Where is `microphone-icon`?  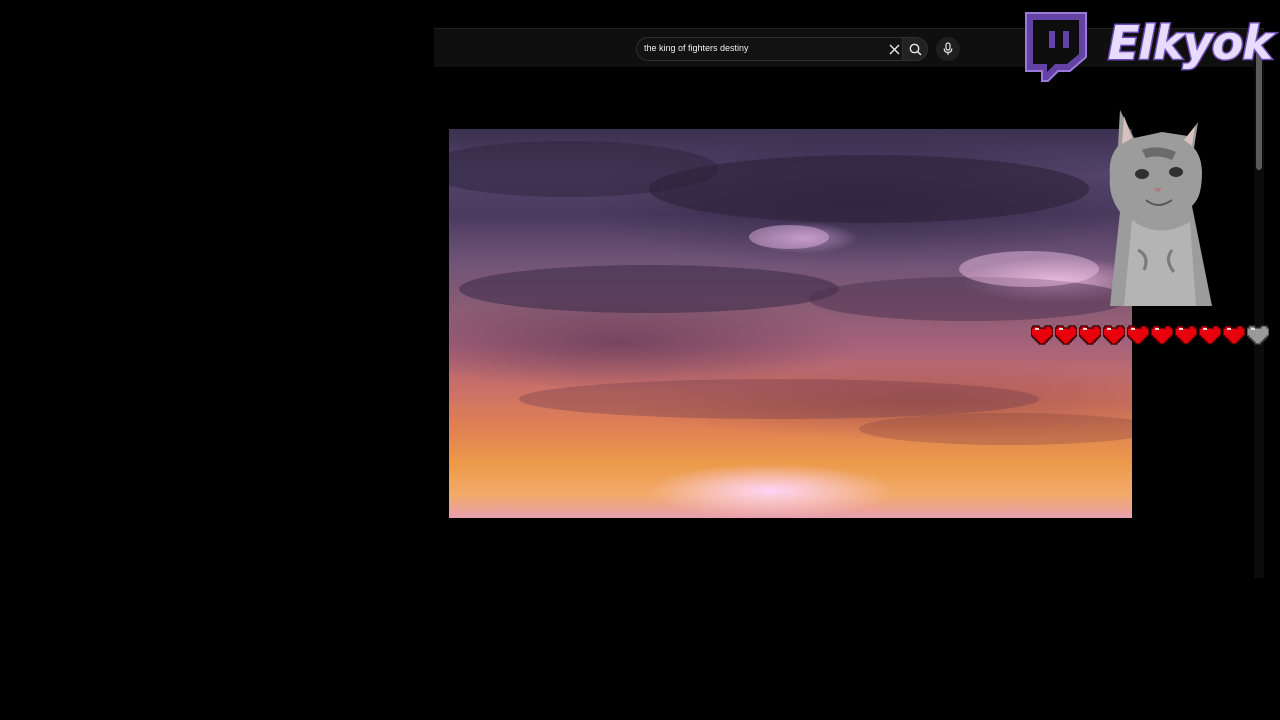 microphone-icon is located at coordinates (948, 48).